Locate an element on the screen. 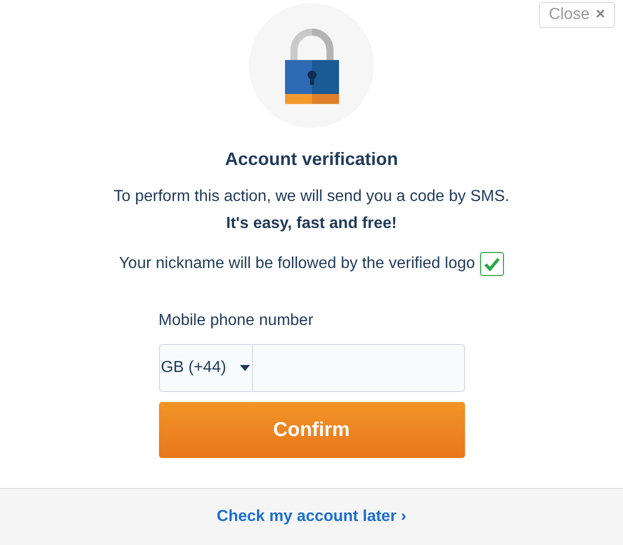 This screenshot has width=623, height=545. tagline-text: It's easy, fast and free! is located at coordinates (311, 224).